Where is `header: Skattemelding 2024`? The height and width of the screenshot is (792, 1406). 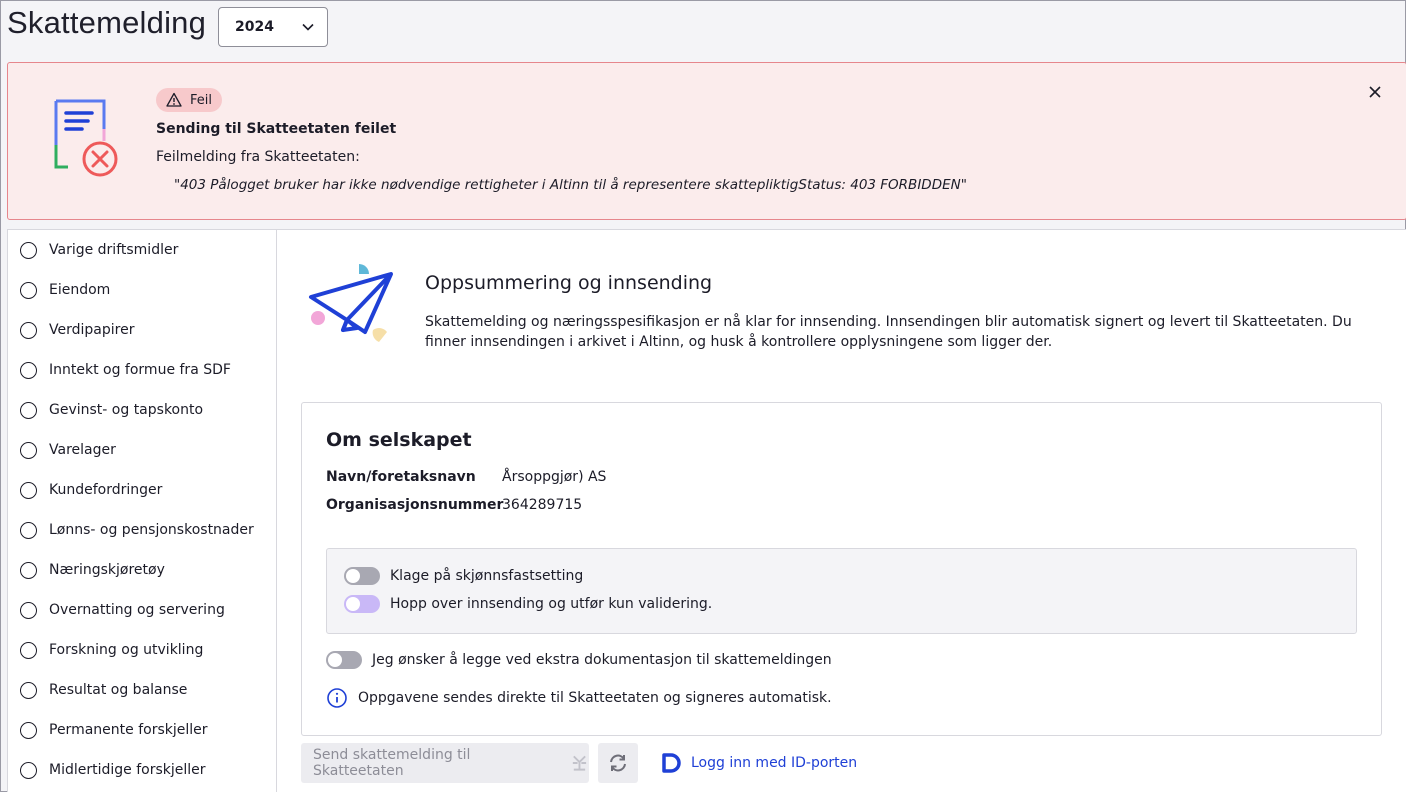
header: Skattemelding 2024 is located at coordinates (703, 27).